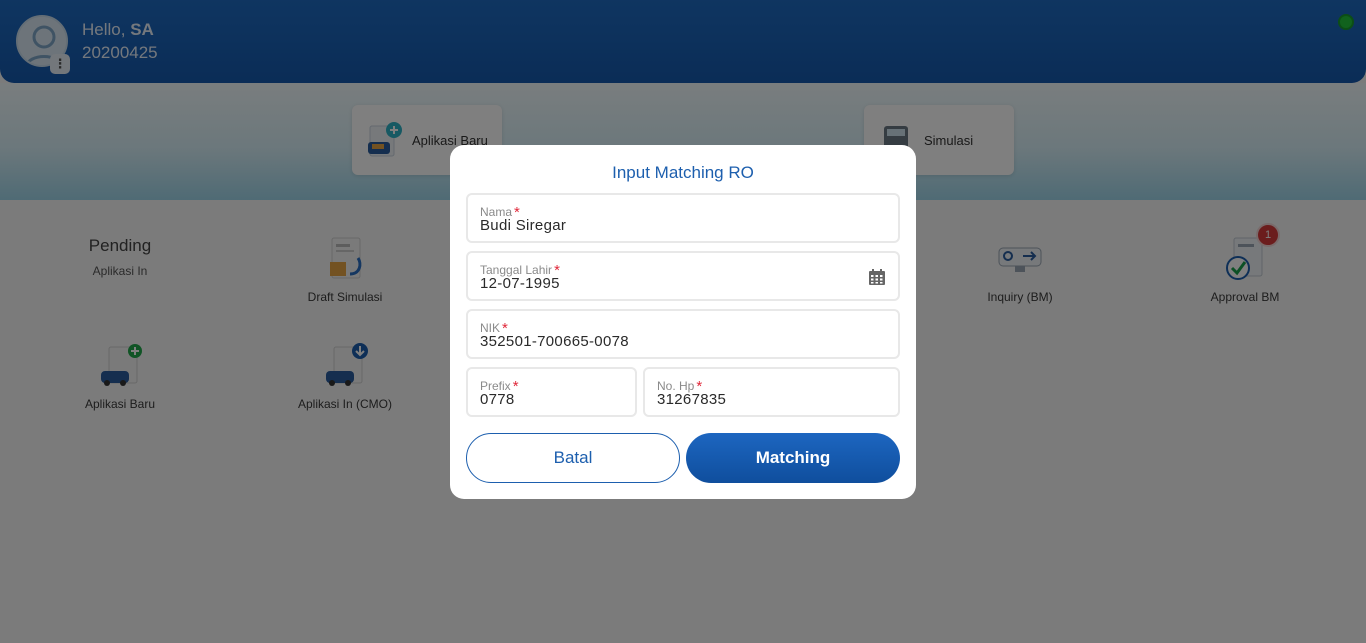 The width and height of the screenshot is (1366, 643). Describe the element at coordinates (683, 334) in the screenshot. I see `nik-field: NIK * 352501-700665-0078` at that location.